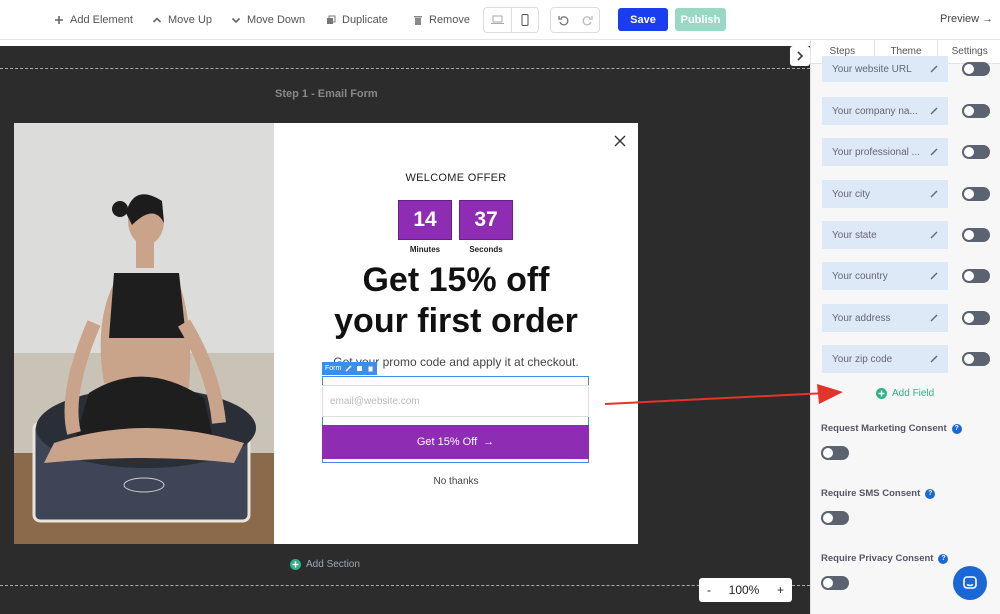 This screenshot has width=1000, height=614. I want to click on device-toggle, so click(511, 20).